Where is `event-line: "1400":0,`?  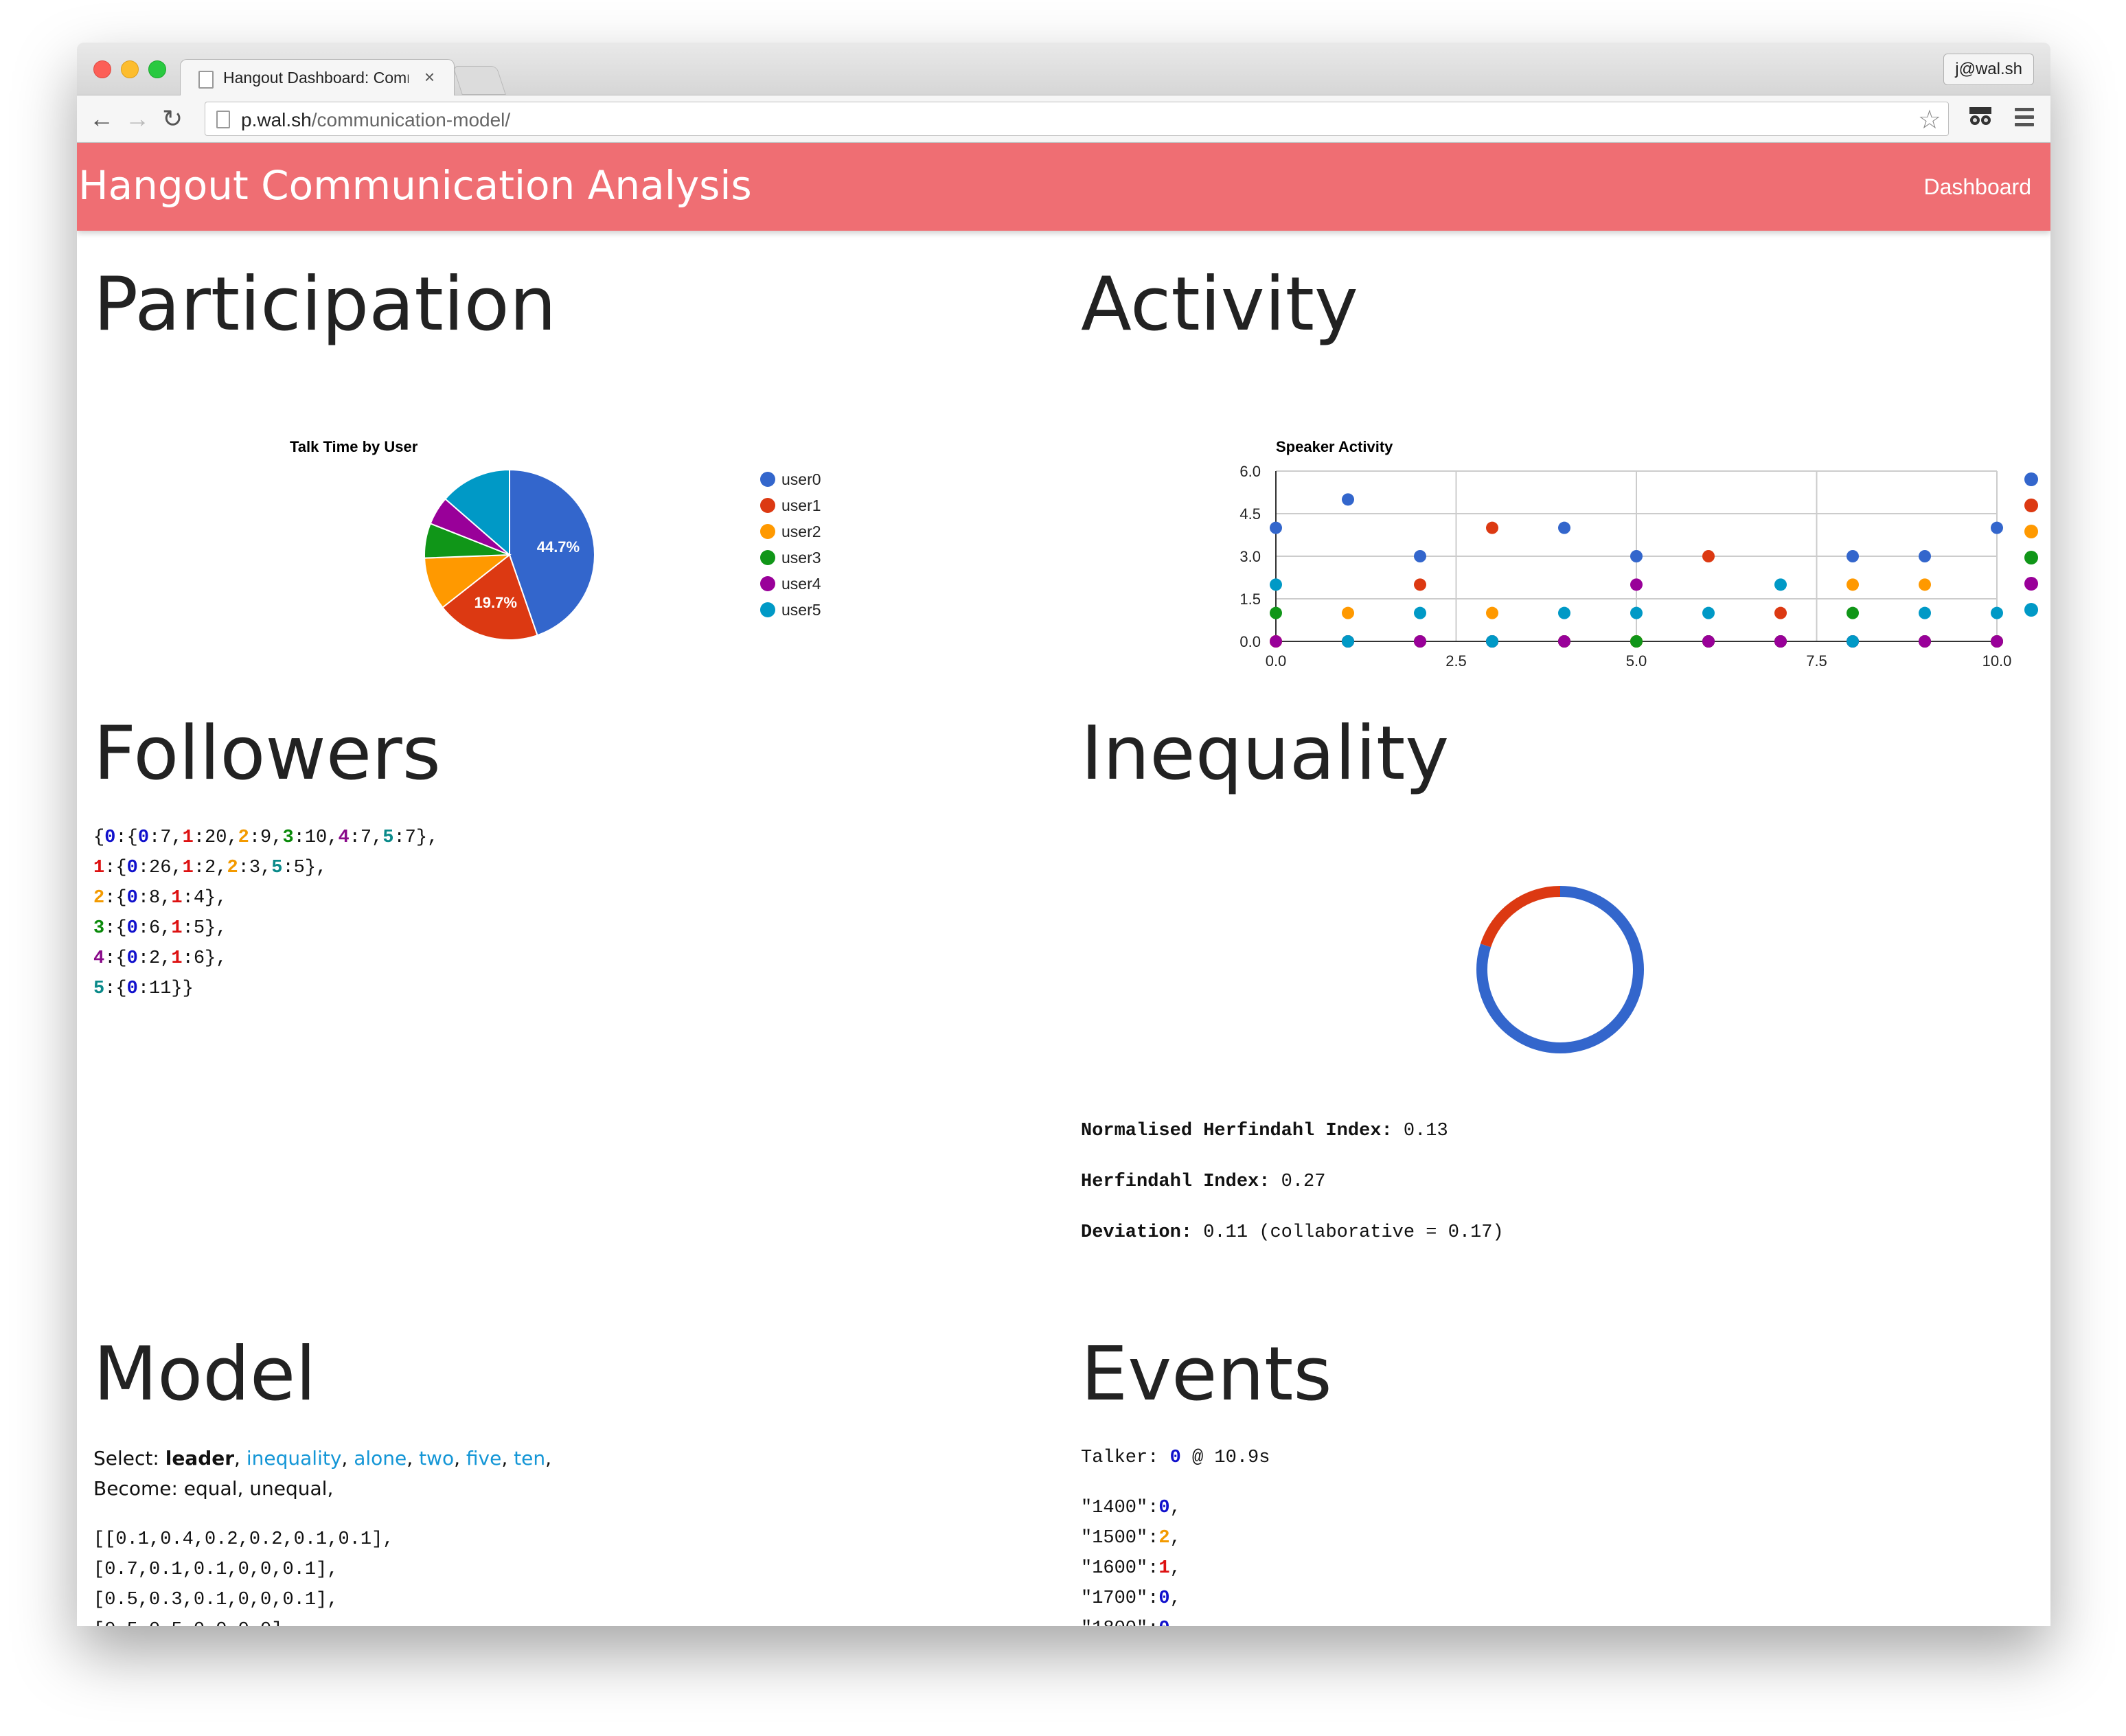 event-line: "1400":0, is located at coordinates (1131, 1508).